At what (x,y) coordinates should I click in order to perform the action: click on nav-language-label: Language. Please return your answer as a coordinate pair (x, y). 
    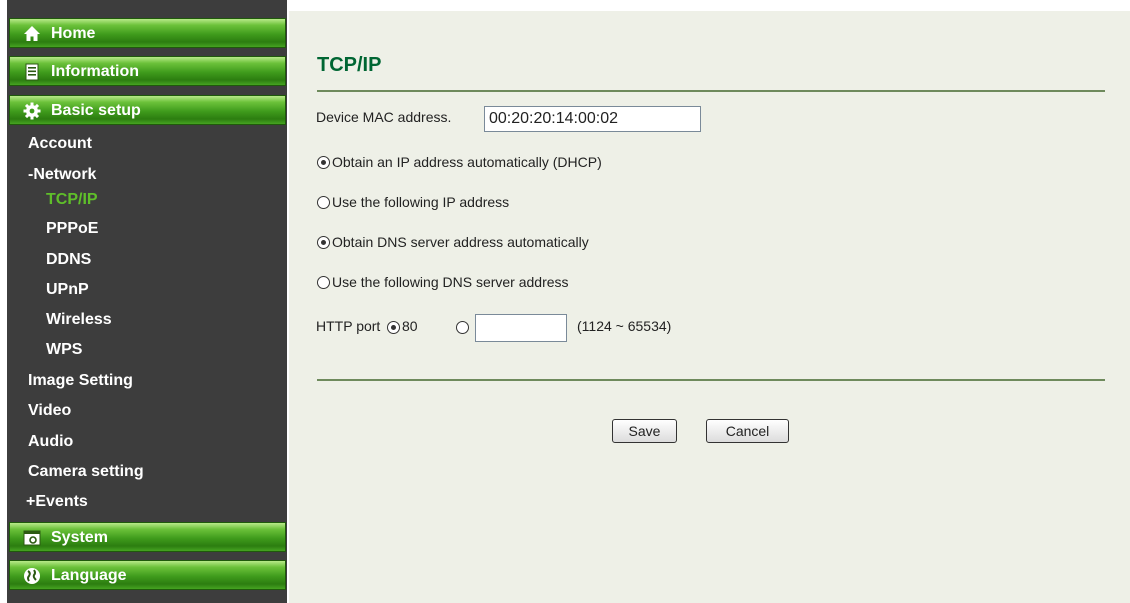
    Looking at the image, I should click on (89, 575).